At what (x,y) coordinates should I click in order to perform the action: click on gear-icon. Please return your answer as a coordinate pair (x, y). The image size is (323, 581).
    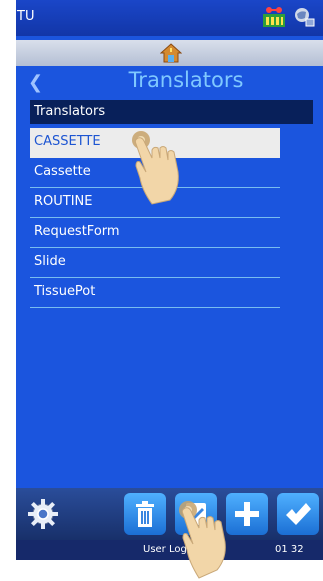
    Looking at the image, I should click on (43, 514).